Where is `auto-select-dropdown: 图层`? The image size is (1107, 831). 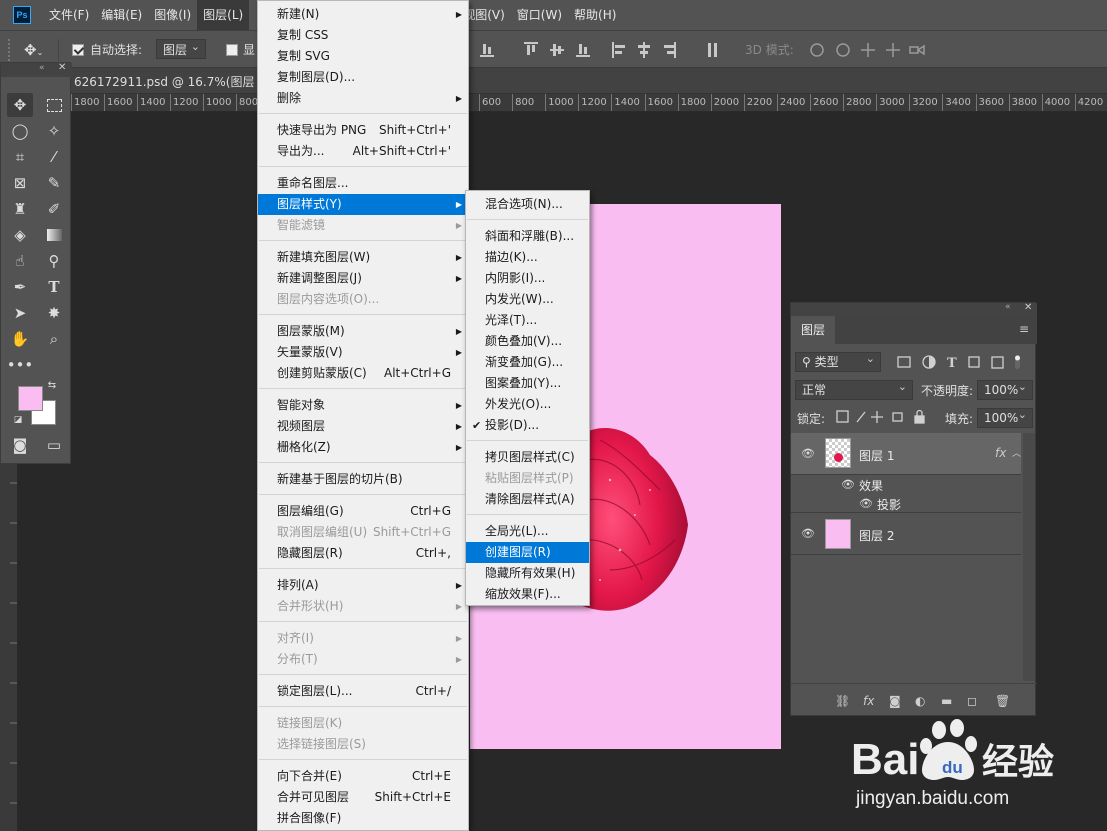
auto-select-dropdown: 图层 is located at coordinates (181, 49).